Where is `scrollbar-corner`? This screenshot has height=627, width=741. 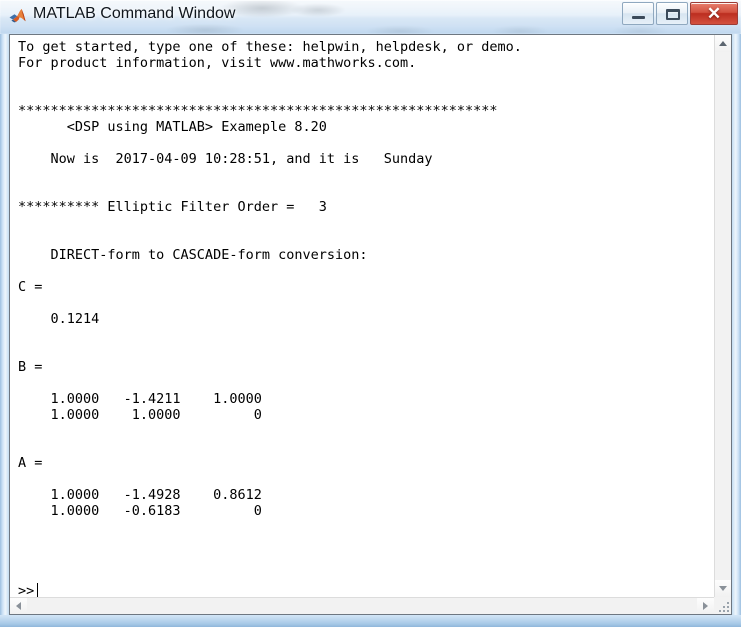
scrollbar-corner is located at coordinates (722, 605).